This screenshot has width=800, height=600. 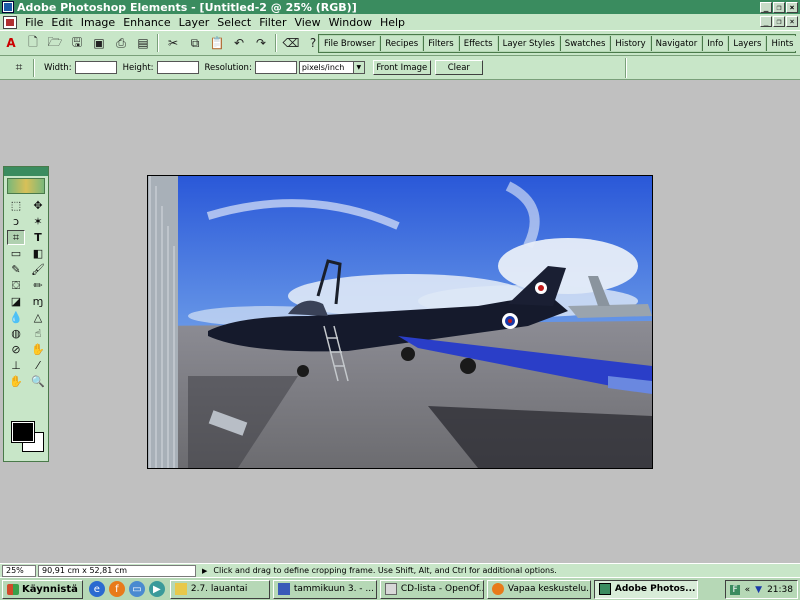 What do you see at coordinates (33, 43) in the screenshot?
I see `new-file-icon: 🗋` at bounding box center [33, 43].